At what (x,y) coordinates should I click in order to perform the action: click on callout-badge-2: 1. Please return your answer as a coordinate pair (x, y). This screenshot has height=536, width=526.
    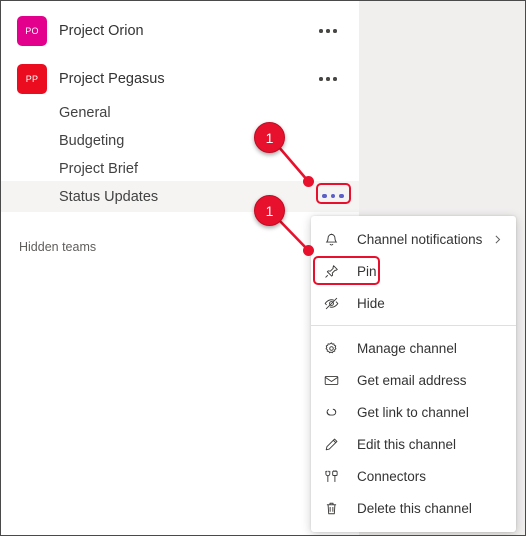
    Looking at the image, I should click on (269, 210).